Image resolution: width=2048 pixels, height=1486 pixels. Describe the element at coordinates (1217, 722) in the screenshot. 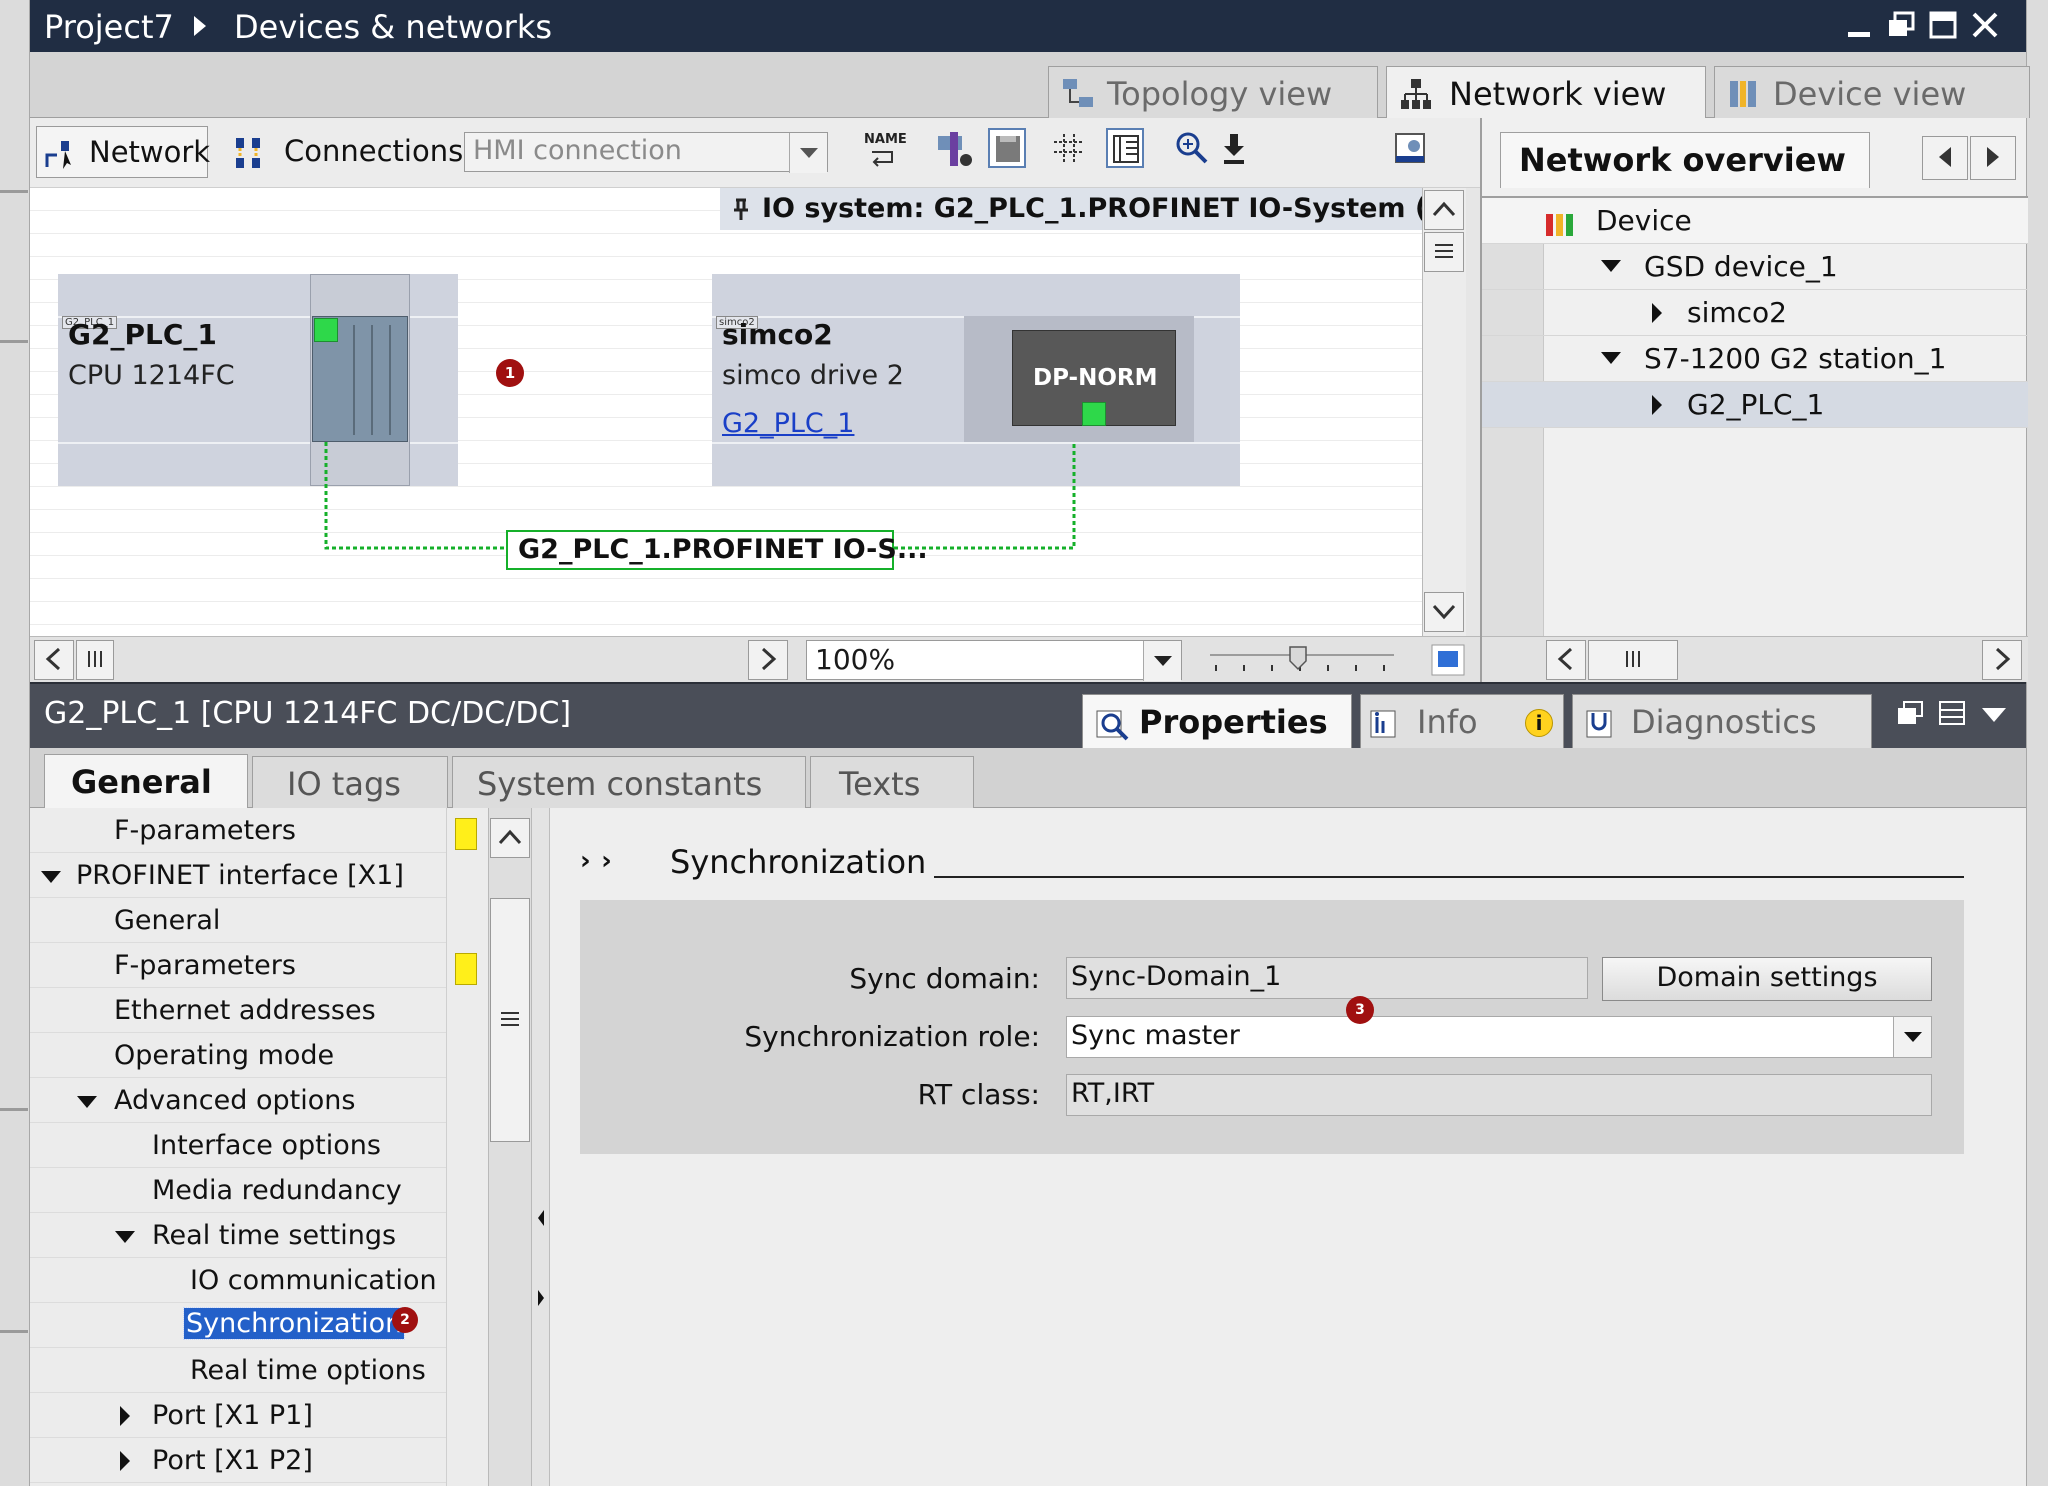

I see `tab-properties: Properties` at that location.